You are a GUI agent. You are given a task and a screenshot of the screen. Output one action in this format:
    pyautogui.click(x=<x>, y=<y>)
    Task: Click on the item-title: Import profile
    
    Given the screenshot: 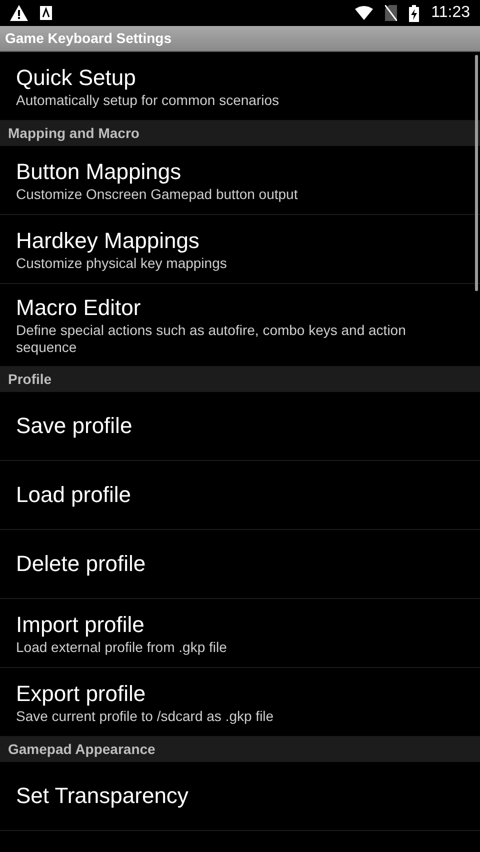 What is the action you would take?
    pyautogui.click(x=81, y=624)
    